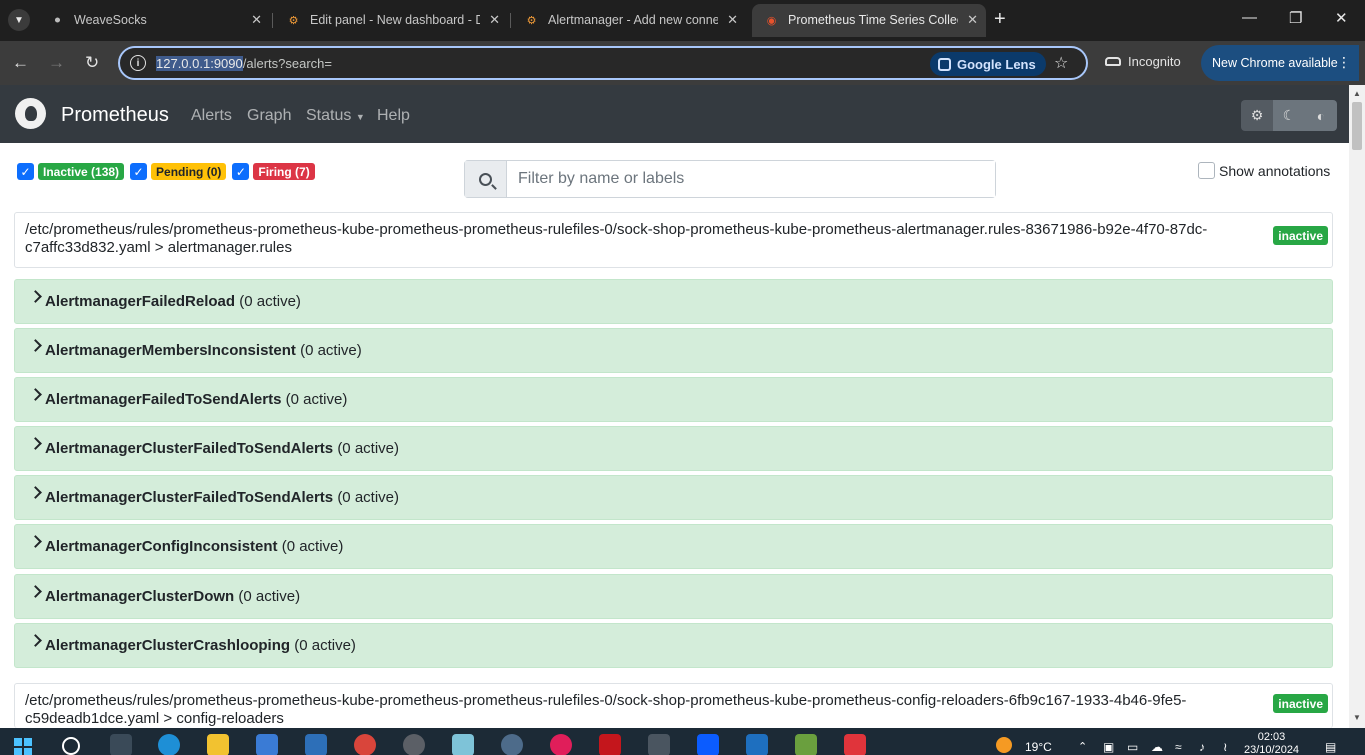  What do you see at coordinates (25, 171) in the screenshot?
I see `inactive-checkbox: ✓` at bounding box center [25, 171].